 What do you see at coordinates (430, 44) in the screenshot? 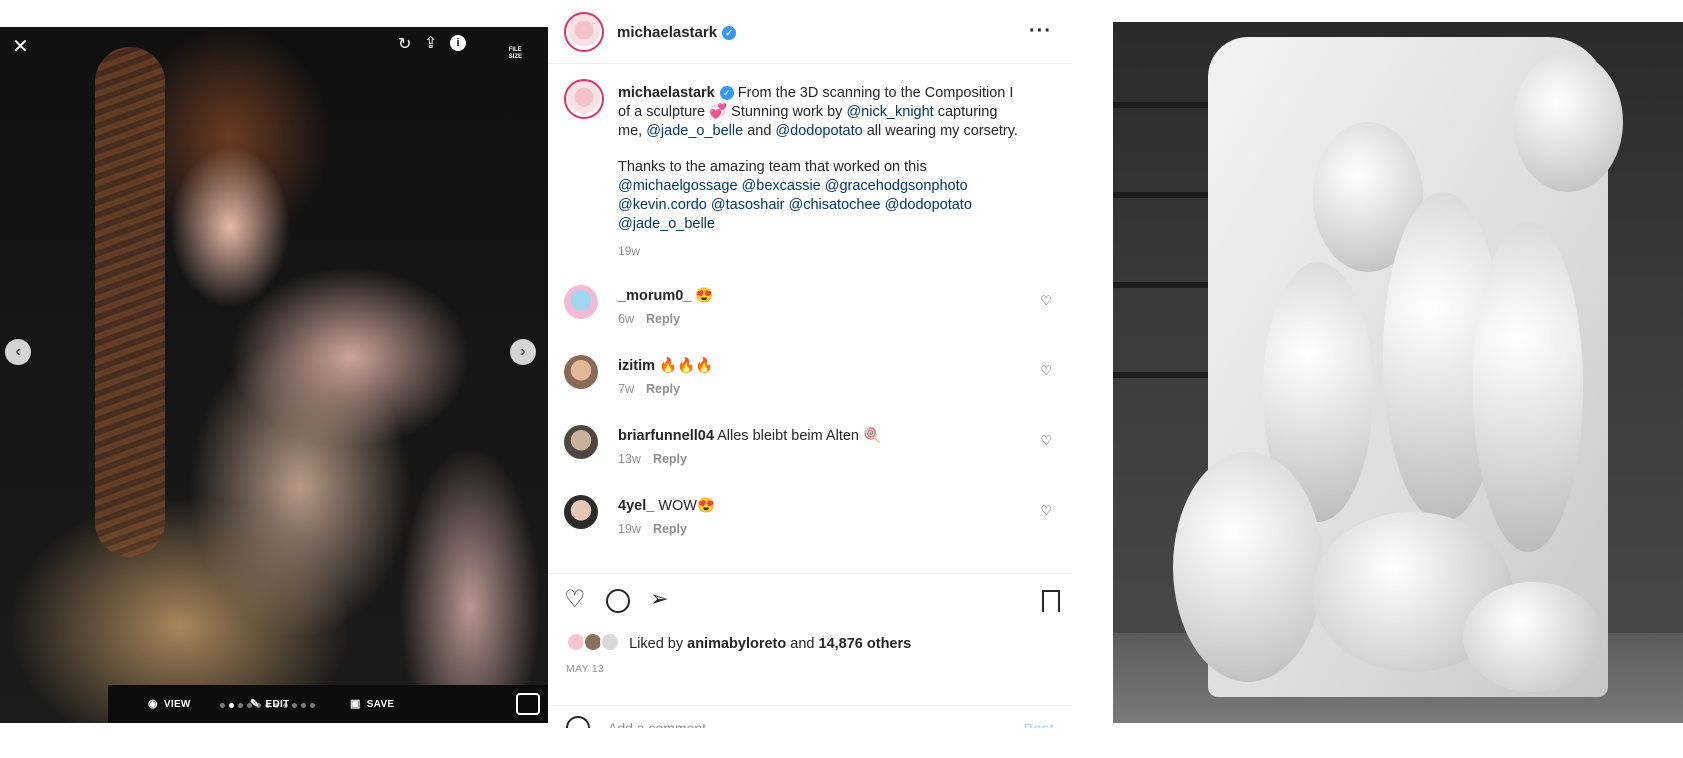
I see `share-icon: ⇪` at bounding box center [430, 44].